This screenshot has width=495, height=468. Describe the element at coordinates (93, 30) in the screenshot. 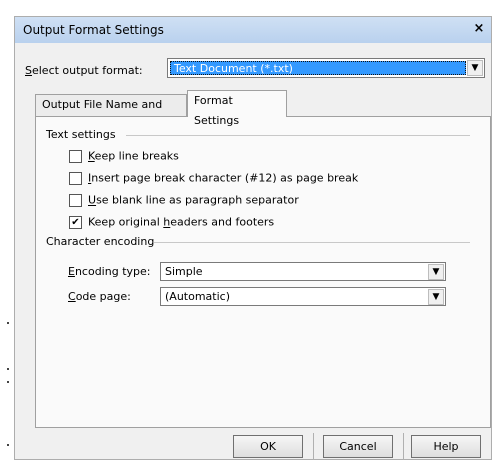

I see `dialog-title: Output Format Settings` at that location.